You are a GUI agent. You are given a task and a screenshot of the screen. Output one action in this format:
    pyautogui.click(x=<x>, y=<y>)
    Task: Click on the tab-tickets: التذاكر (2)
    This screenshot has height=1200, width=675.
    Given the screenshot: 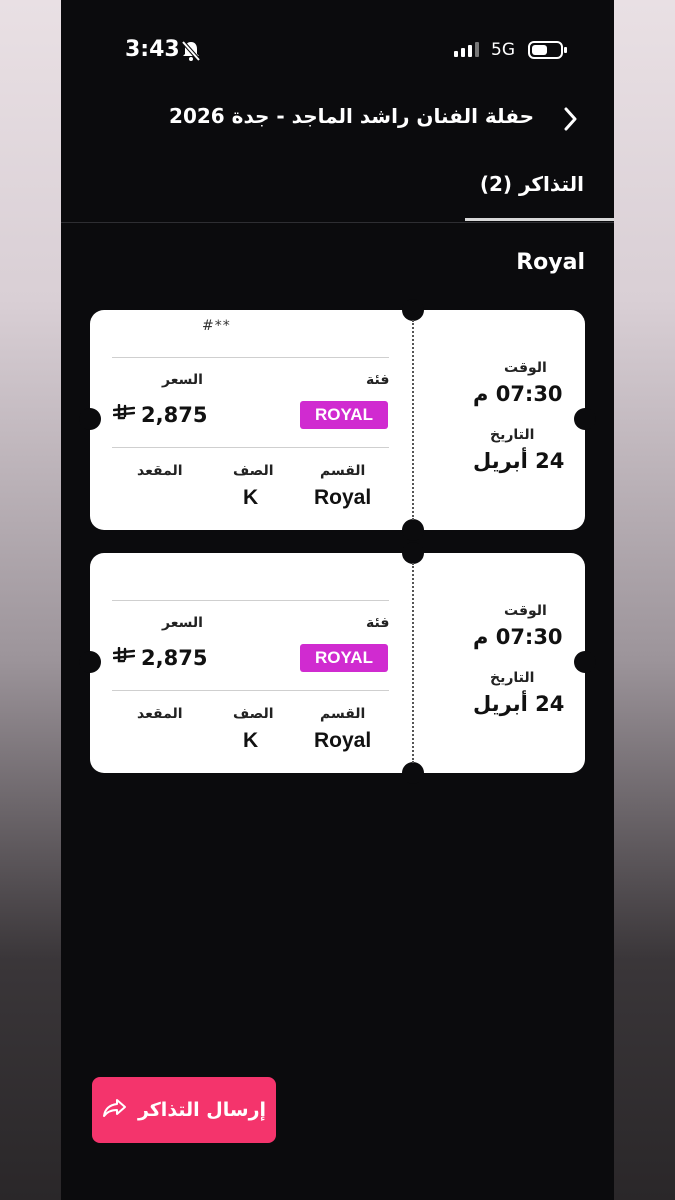 What is the action you would take?
    pyautogui.click(x=532, y=184)
    